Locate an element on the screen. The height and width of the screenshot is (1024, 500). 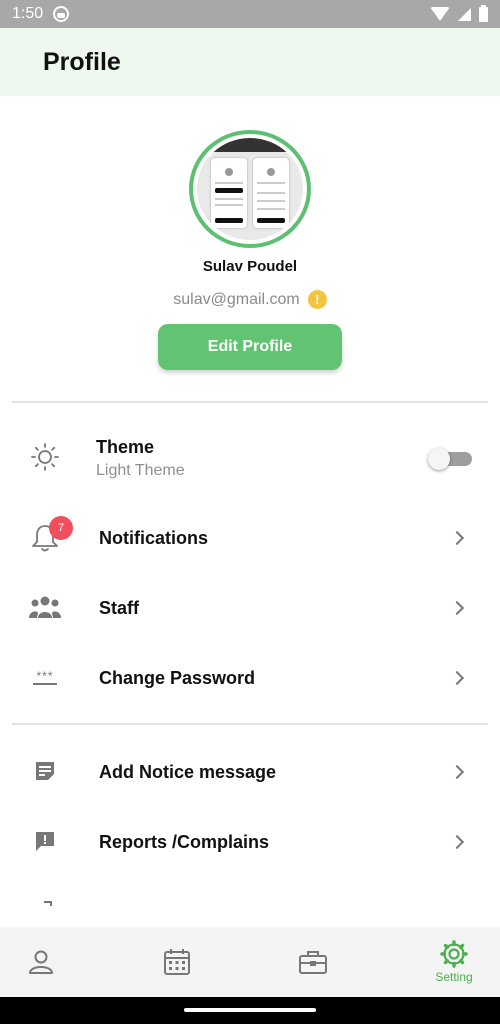
user-email: sulav@gmail.com is located at coordinates (236, 299).